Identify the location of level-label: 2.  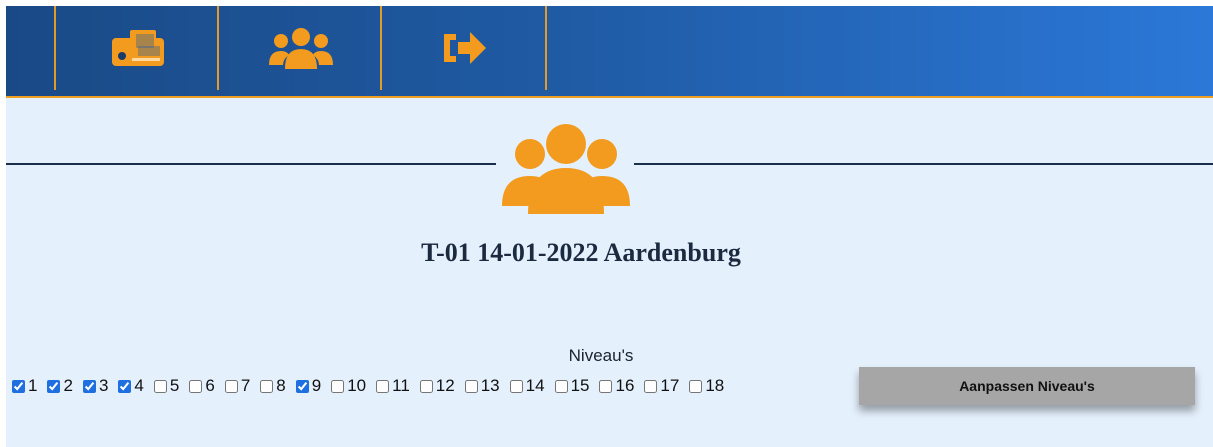
(68, 385).